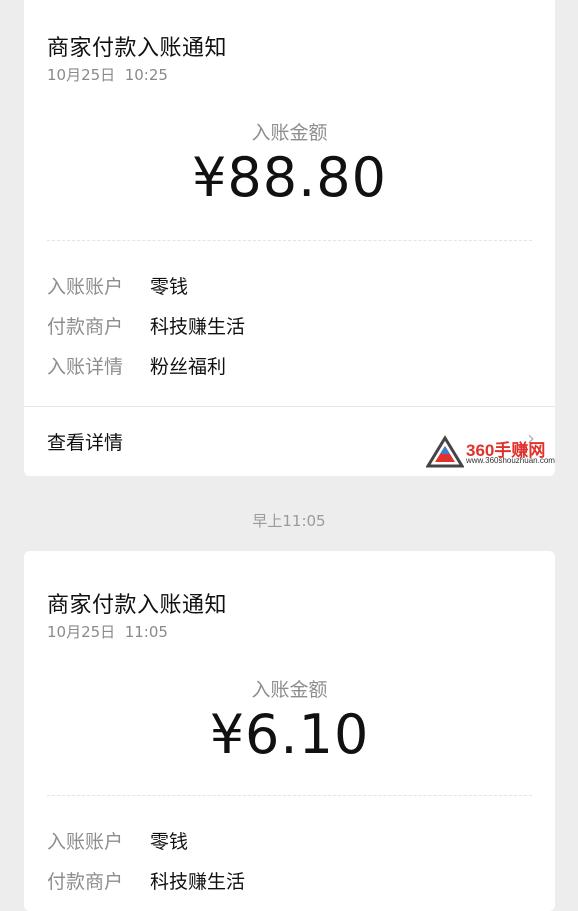  Describe the element at coordinates (500, 452) in the screenshot. I see `watermark-logo: 360手赚网 www.360shouzhuan.com` at that location.